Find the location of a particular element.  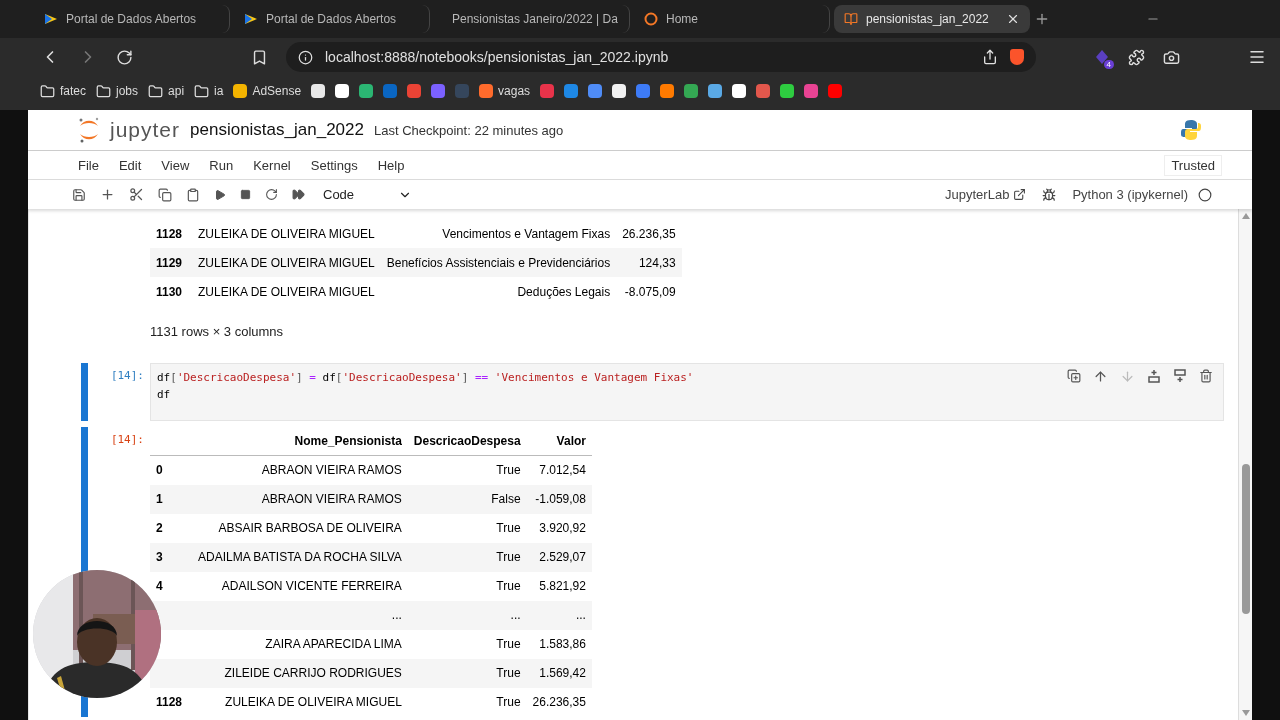

bookmark-folder: ia is located at coordinates (209, 91).